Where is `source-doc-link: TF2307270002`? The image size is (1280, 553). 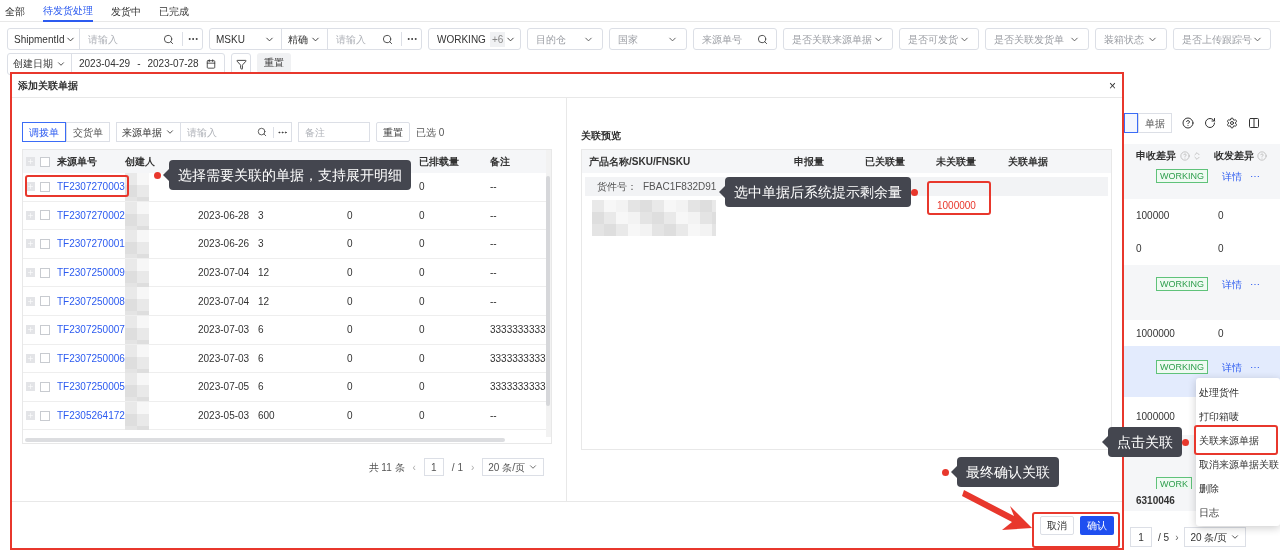
source-doc-link: TF2307270002 is located at coordinates (91, 215).